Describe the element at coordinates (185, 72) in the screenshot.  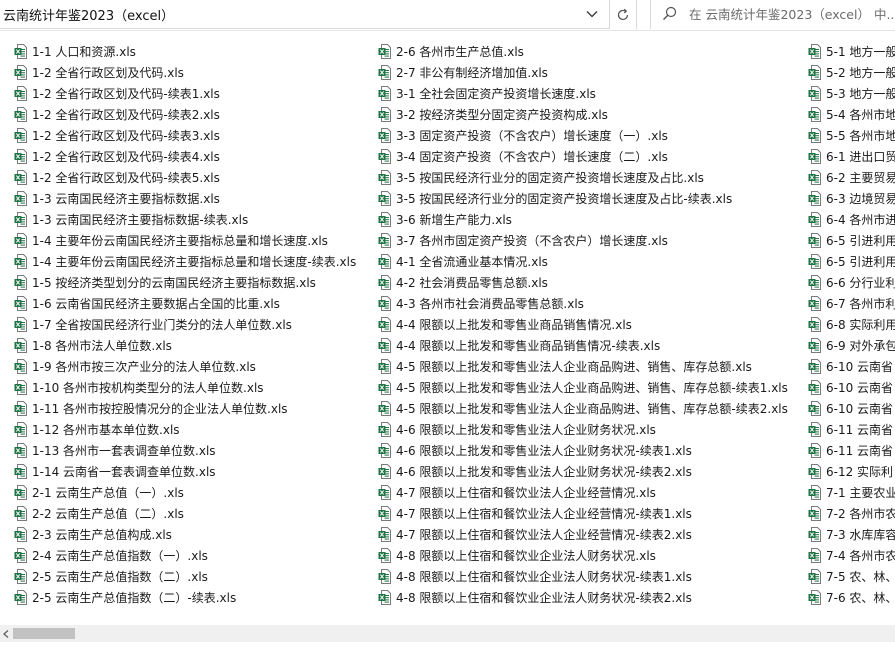
I see `file-item: 1-2 全省行政区划及代码.xls` at that location.